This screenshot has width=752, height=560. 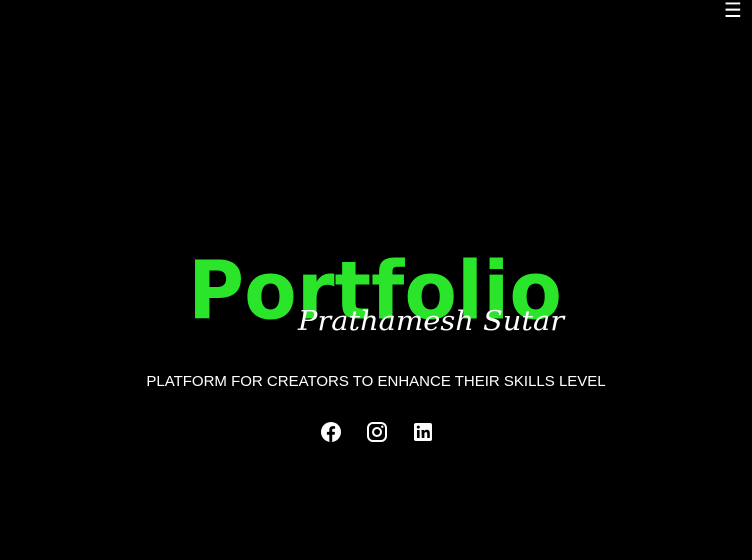 What do you see at coordinates (377, 292) in the screenshot?
I see `logo-graphic: Portfolio Prathamesh Sutar` at bounding box center [377, 292].